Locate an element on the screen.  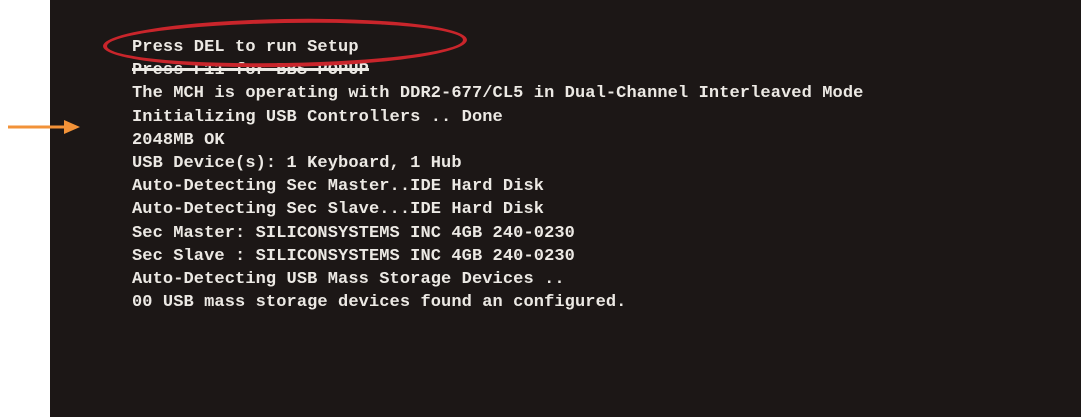
post-message-line: USB Device(s): 1 Keyboard, 1 Hub is located at coordinates (297, 163).